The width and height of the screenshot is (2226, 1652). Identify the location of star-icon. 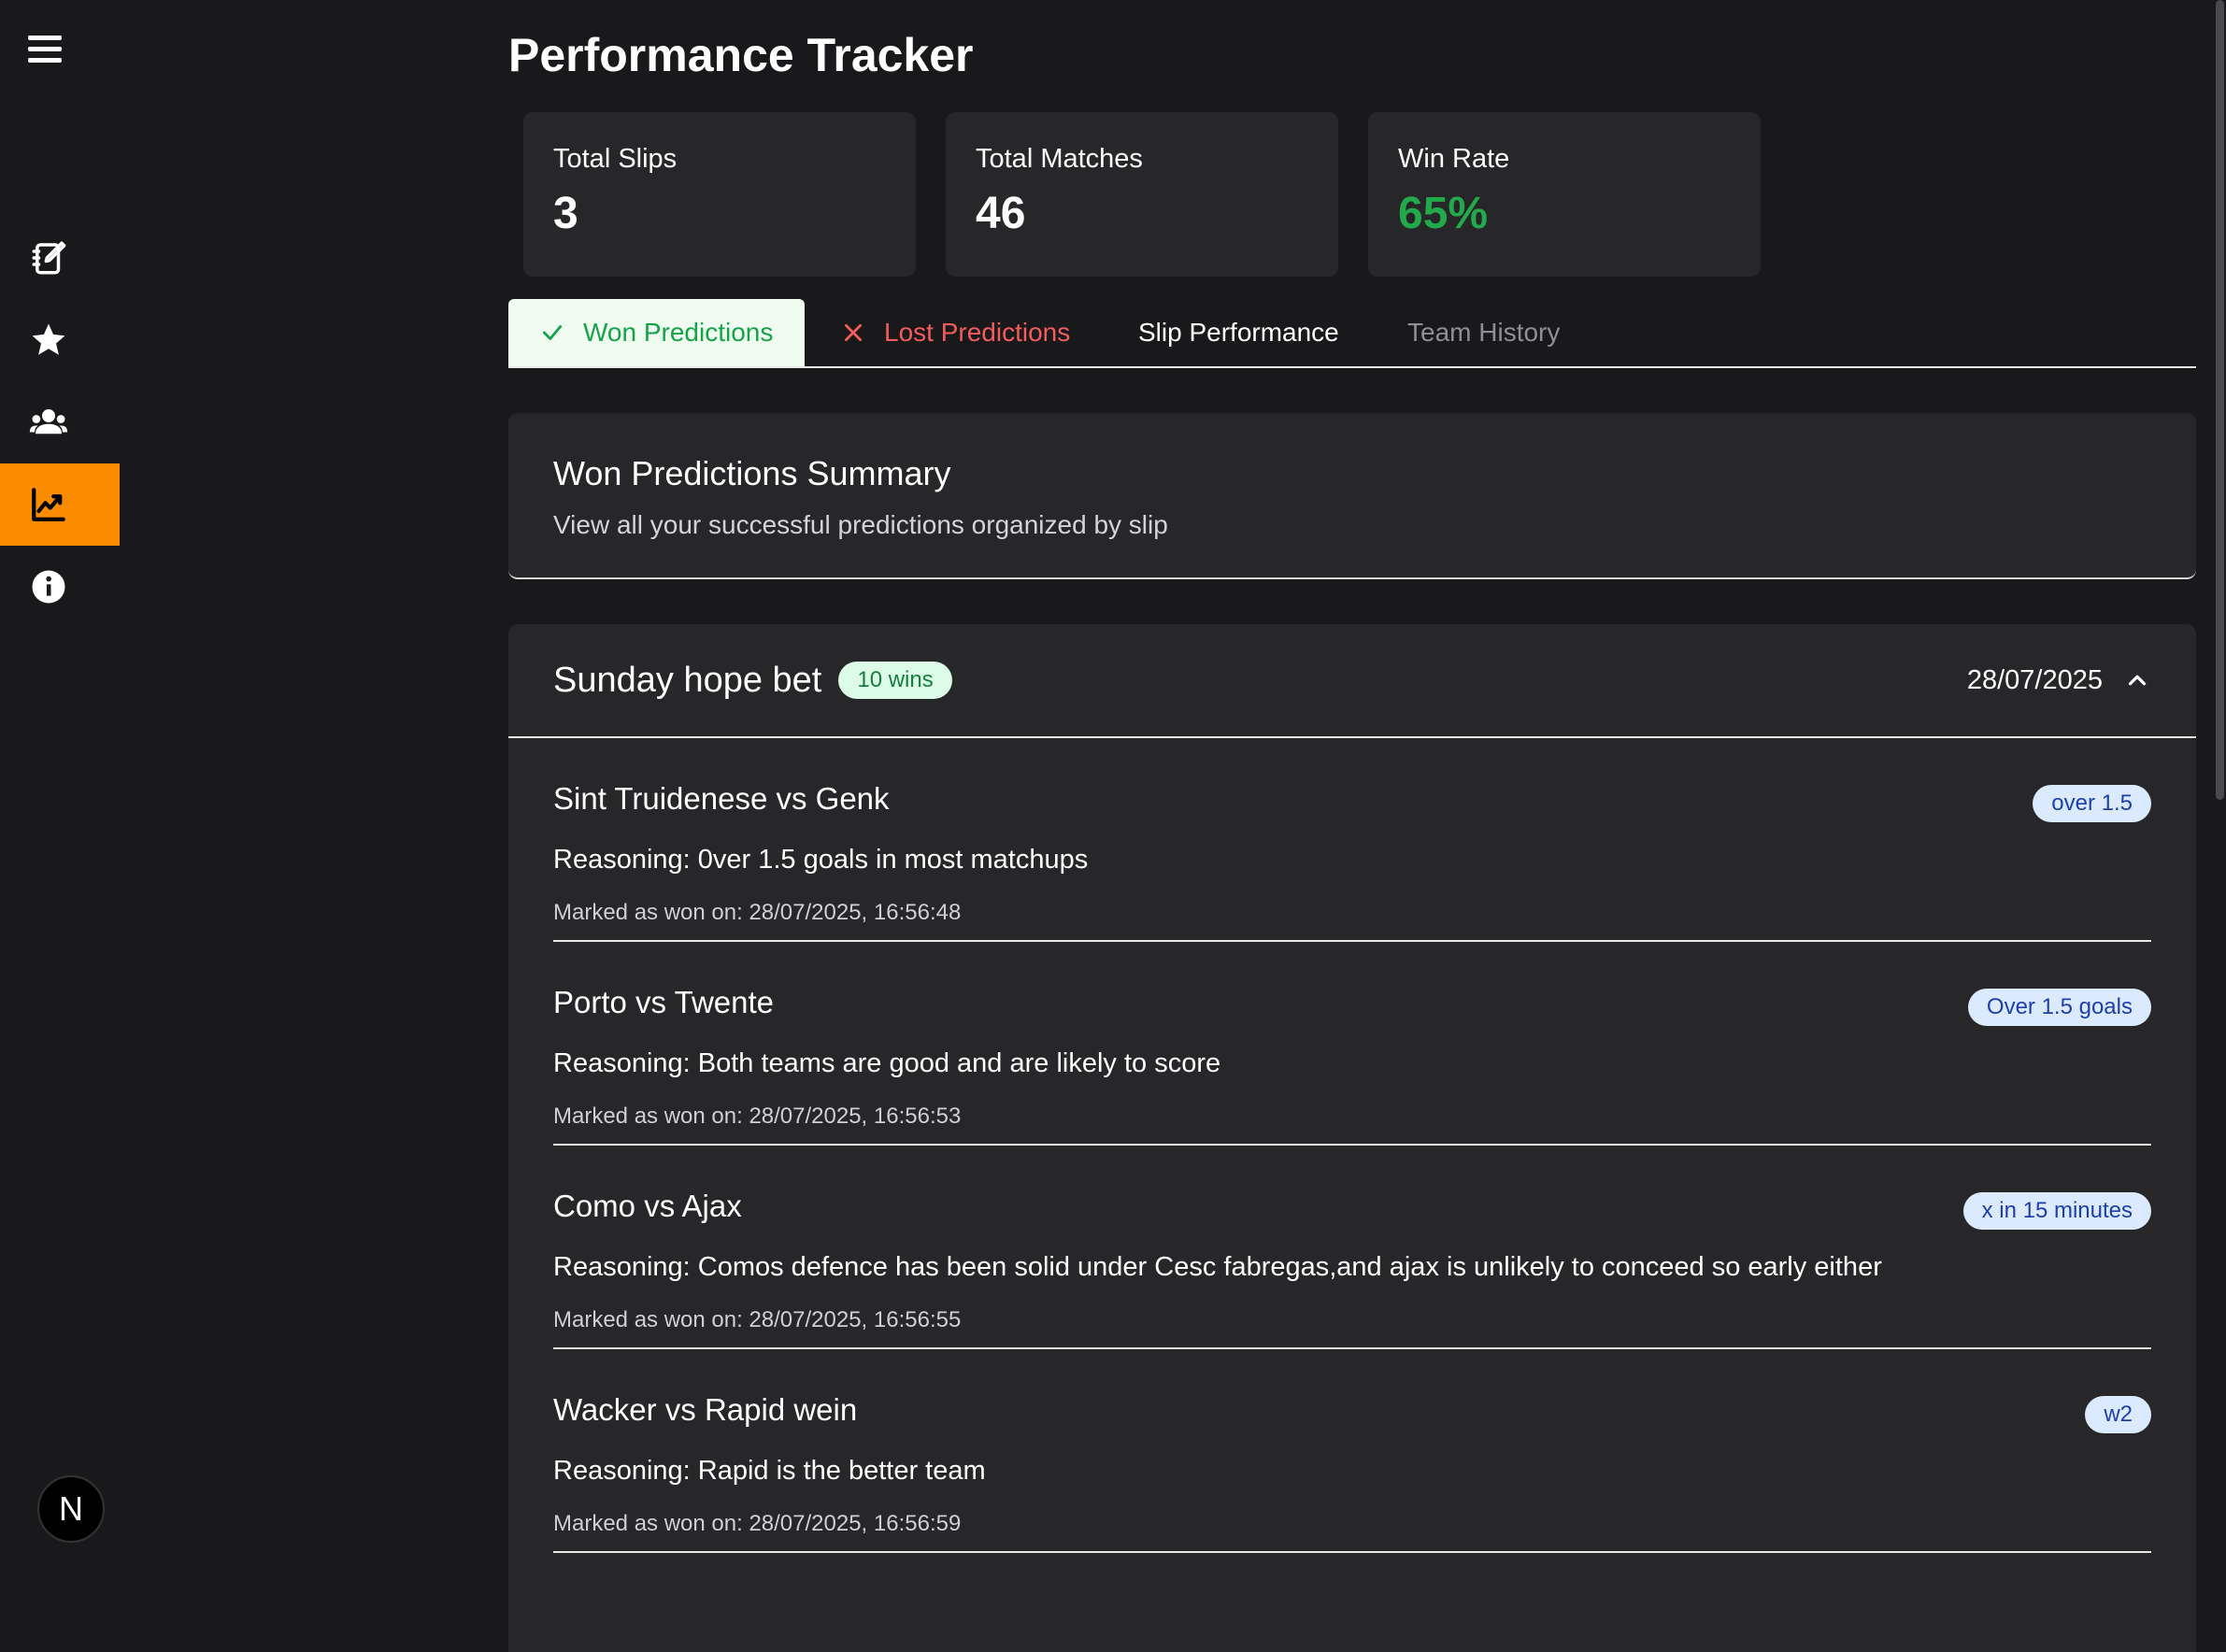
(48, 339).